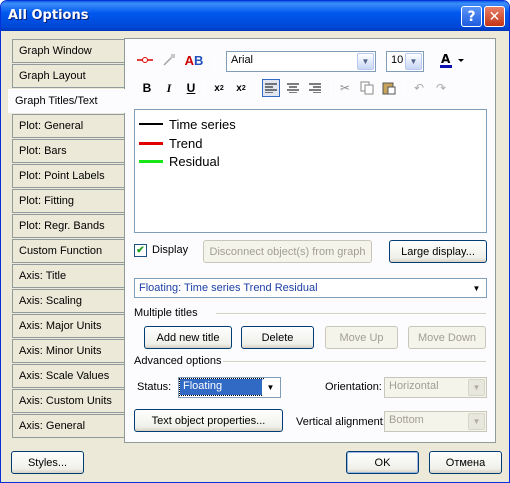  I want to click on copy-icon, so click(367, 88).